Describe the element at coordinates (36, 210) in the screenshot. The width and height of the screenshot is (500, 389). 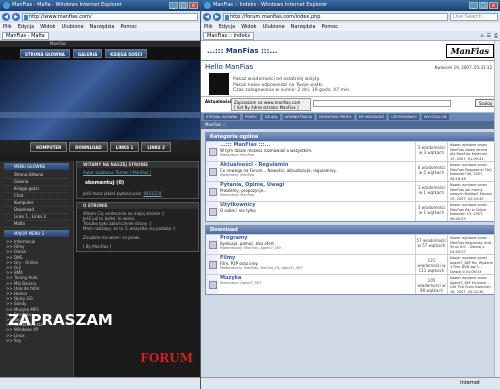
I see `sidebar-item: Download` at that location.